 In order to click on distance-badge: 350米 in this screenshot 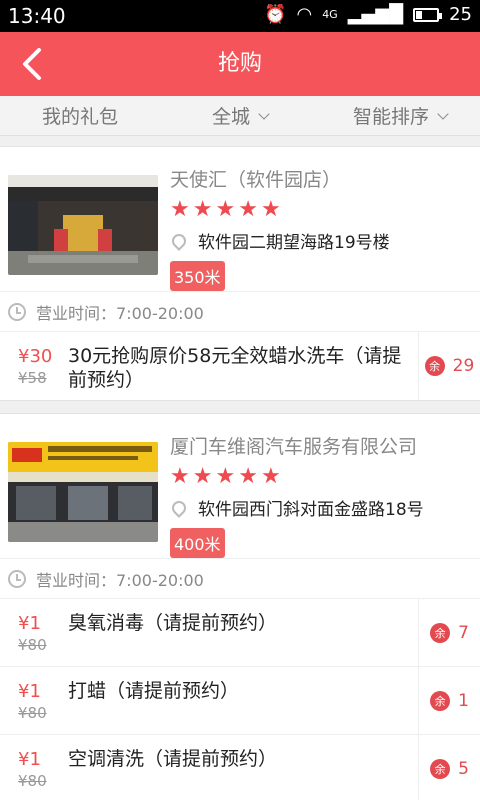, I will do `click(197, 276)`.